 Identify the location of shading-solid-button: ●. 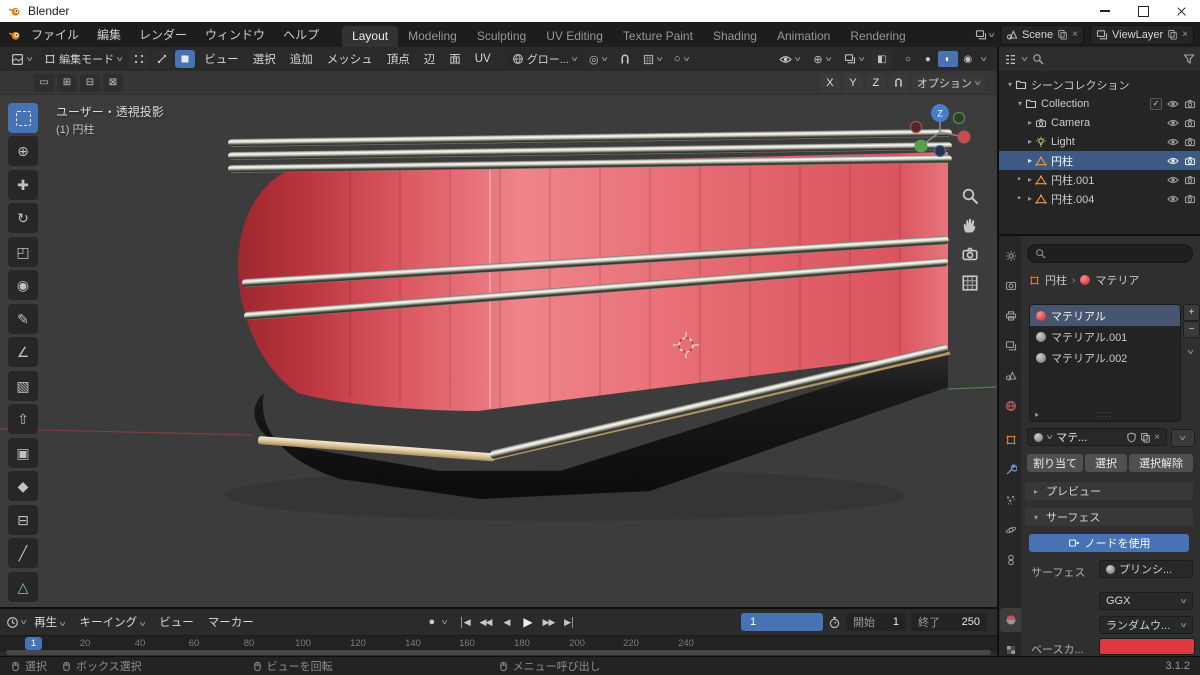
(928, 59).